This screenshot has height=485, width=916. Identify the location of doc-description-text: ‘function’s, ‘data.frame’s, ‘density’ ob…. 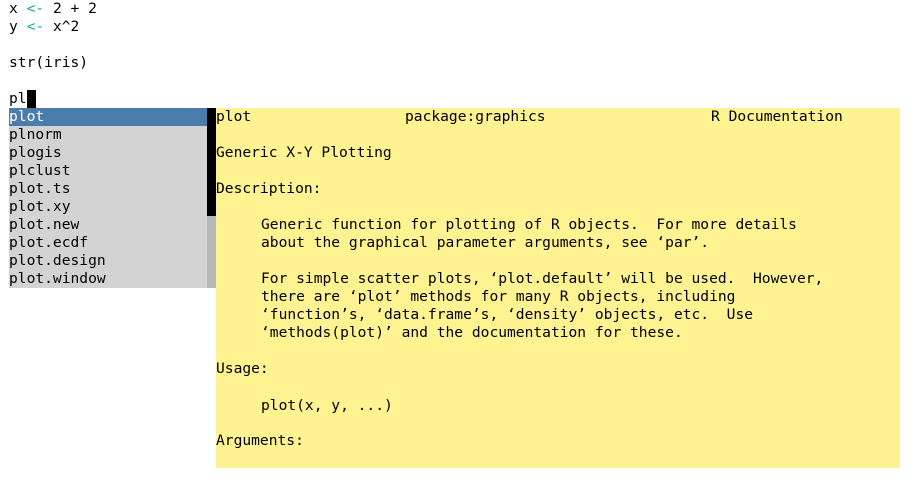
(507, 314).